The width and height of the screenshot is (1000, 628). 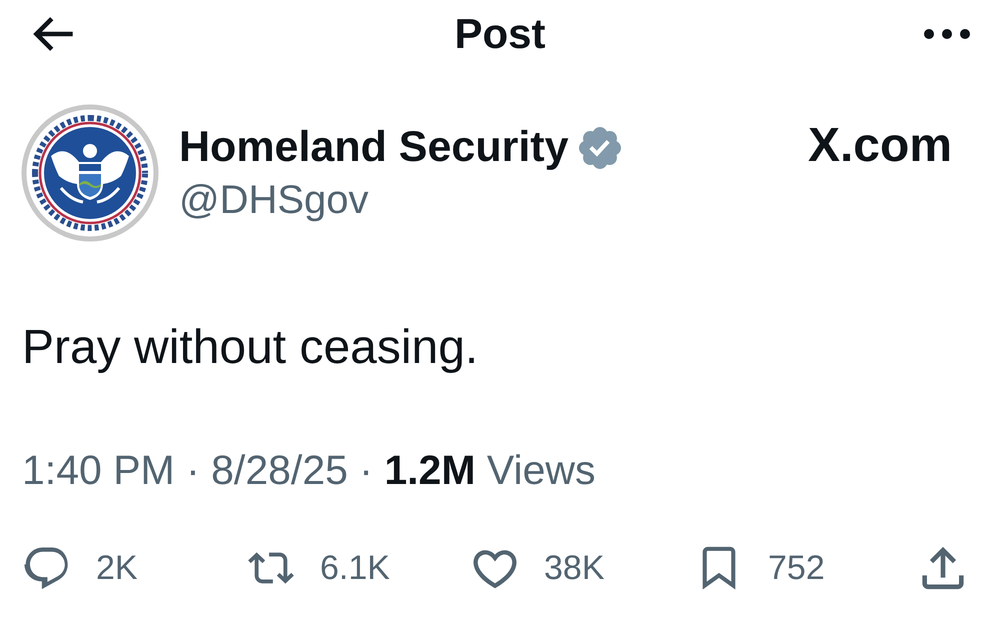 What do you see at coordinates (250, 348) in the screenshot?
I see `post-text: Pray without ceasing.` at bounding box center [250, 348].